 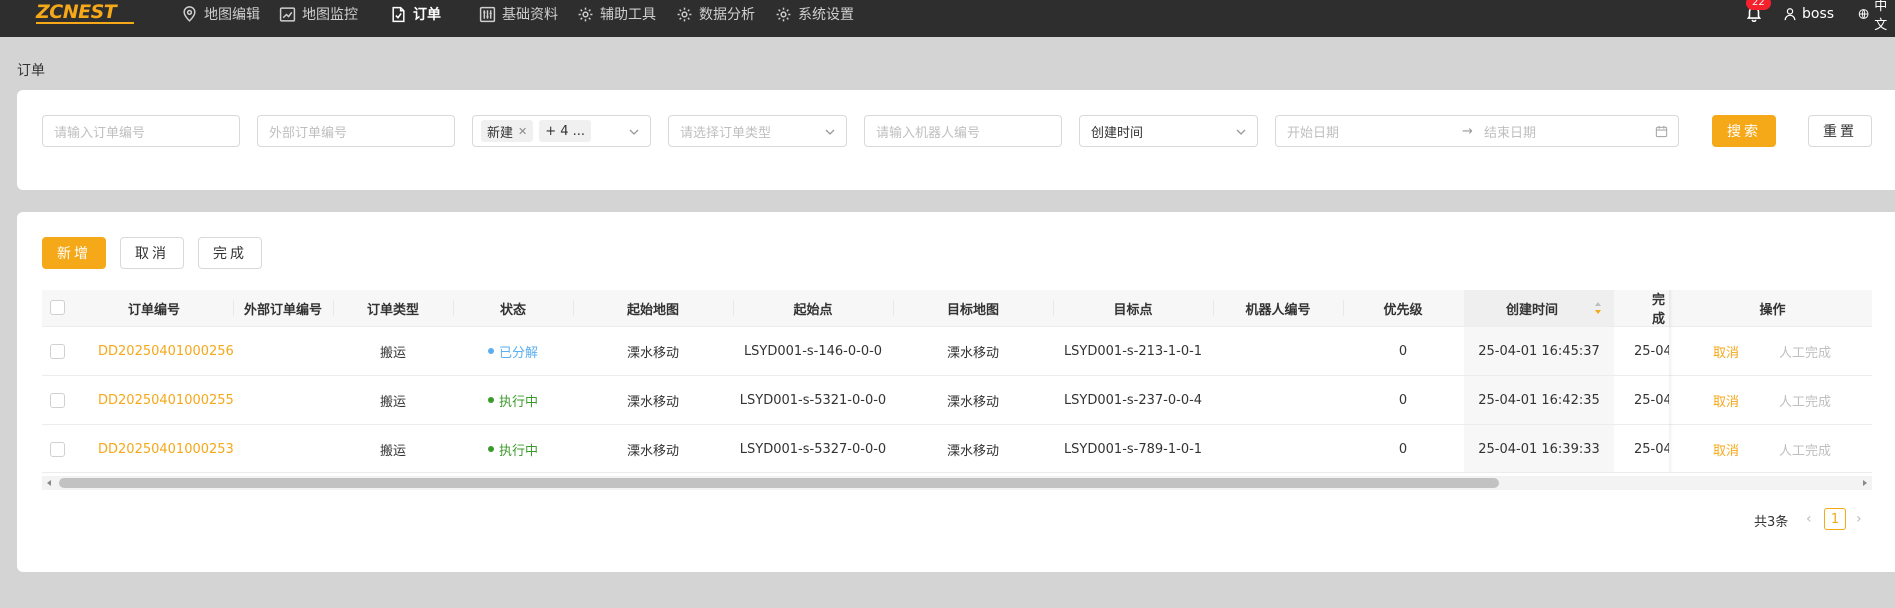 What do you see at coordinates (1865, 483) in the screenshot?
I see `scroll-right-arrow-icon` at bounding box center [1865, 483].